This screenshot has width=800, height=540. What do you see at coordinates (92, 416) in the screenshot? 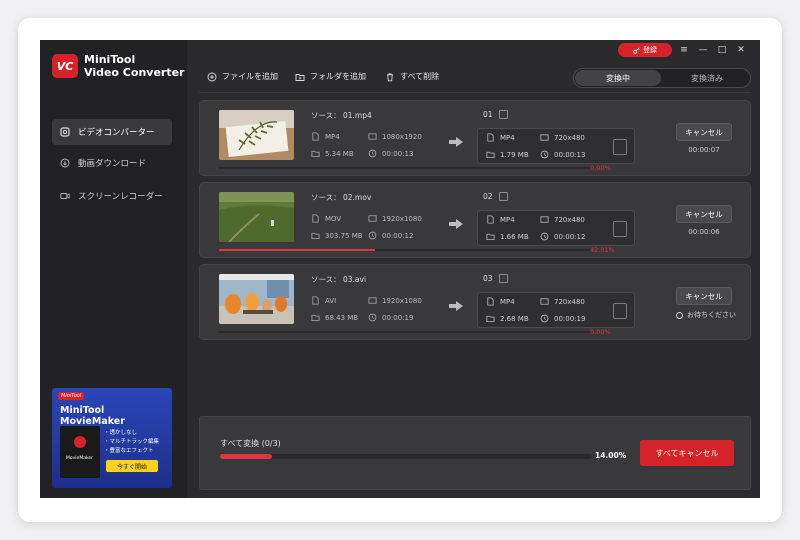
I see `promo-title: MiniTool MovieMaker` at bounding box center [92, 416].